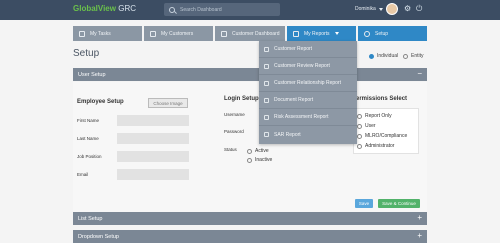  I want to click on permission-administrator: Administrator, so click(375, 146).